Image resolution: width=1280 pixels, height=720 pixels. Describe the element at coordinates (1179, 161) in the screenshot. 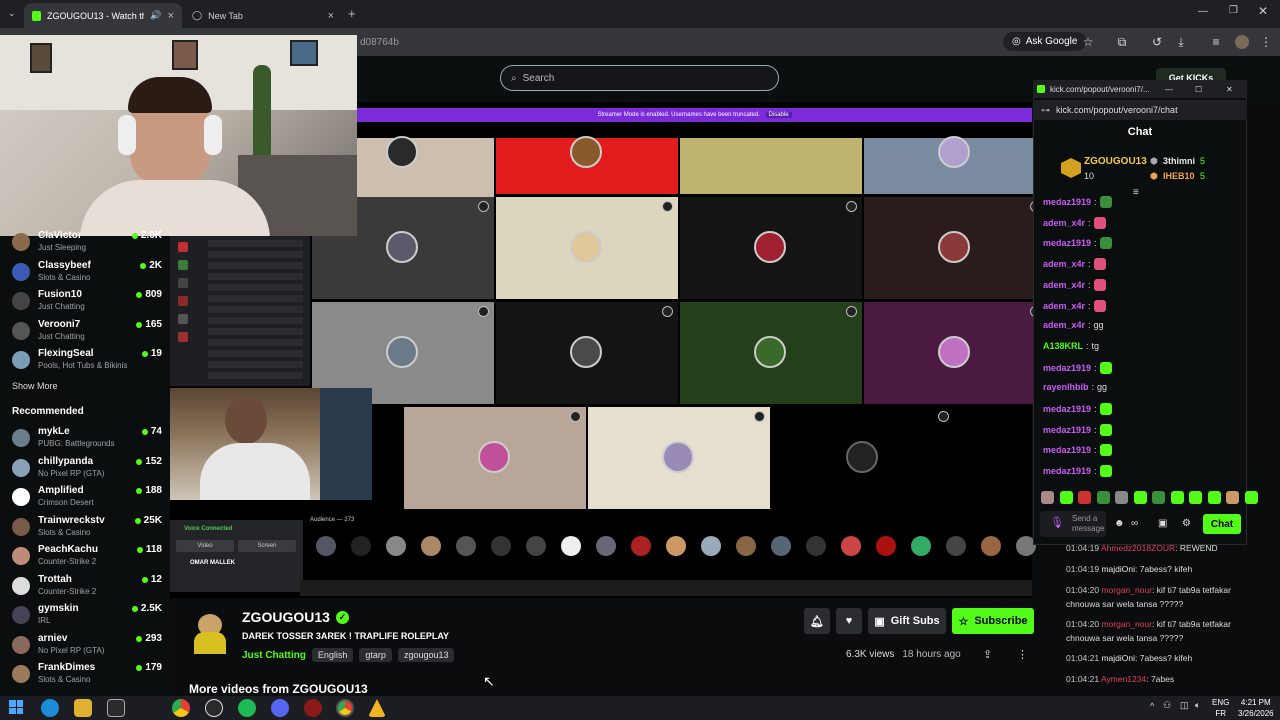

I see `gifter-name: 3thimni` at that location.